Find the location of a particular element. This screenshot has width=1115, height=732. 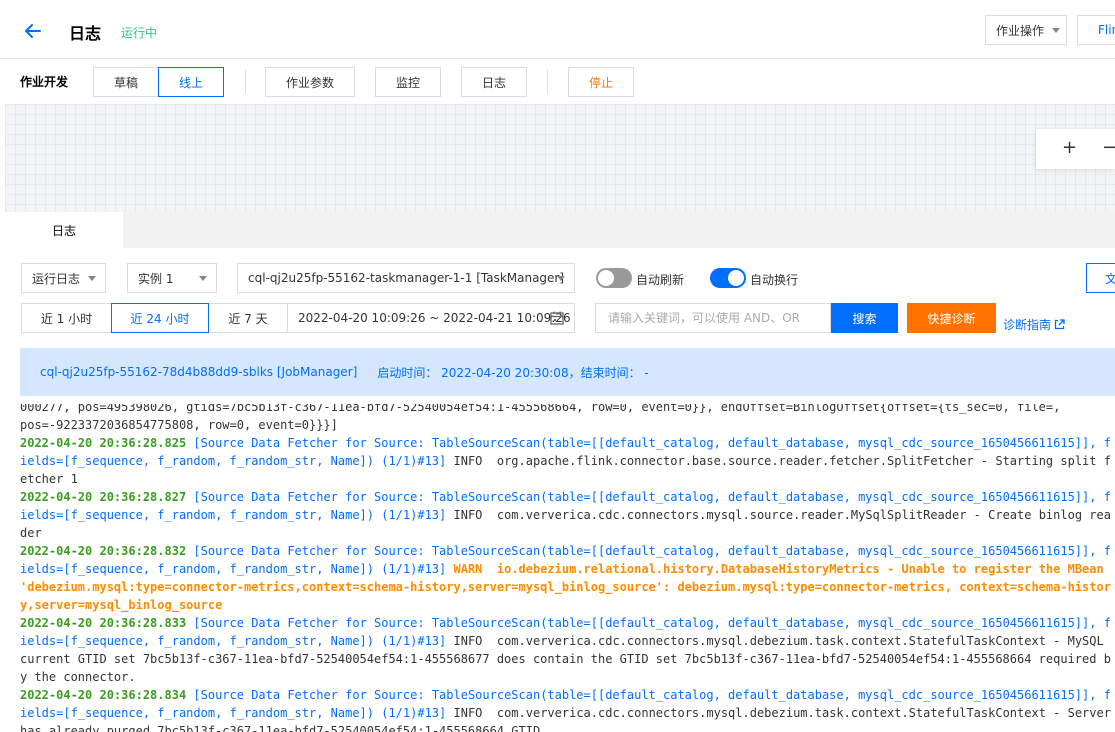

diagnose-guide-label: 诊断指南 is located at coordinates (1027, 325).